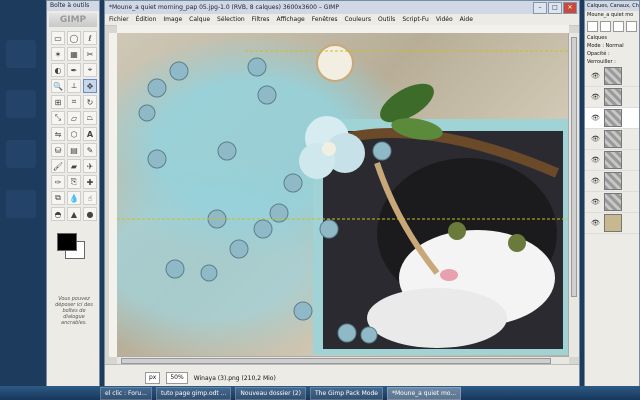 Image resolution: width=640 pixels, height=400 pixels. What do you see at coordinates (119, 19) in the screenshot?
I see `menu-file: Fichier` at bounding box center [119, 19].